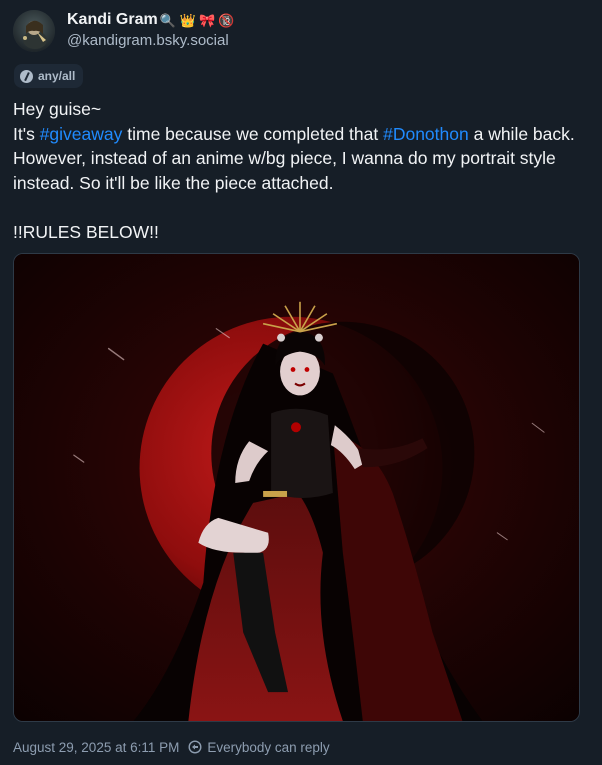 This screenshot has height=765, width=602. Describe the element at coordinates (112, 20) in the screenshot. I see `display-name: Kandi Gram` at that location.